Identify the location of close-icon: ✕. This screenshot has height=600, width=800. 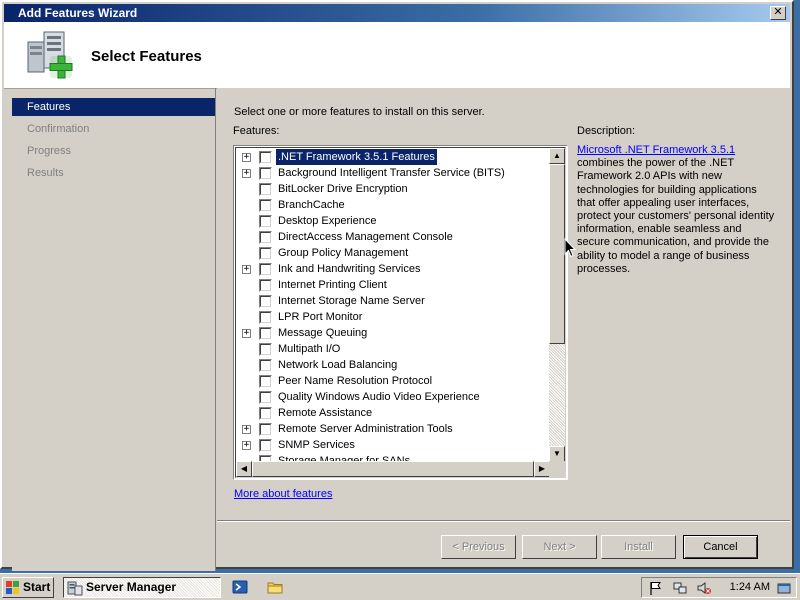
(778, 12).